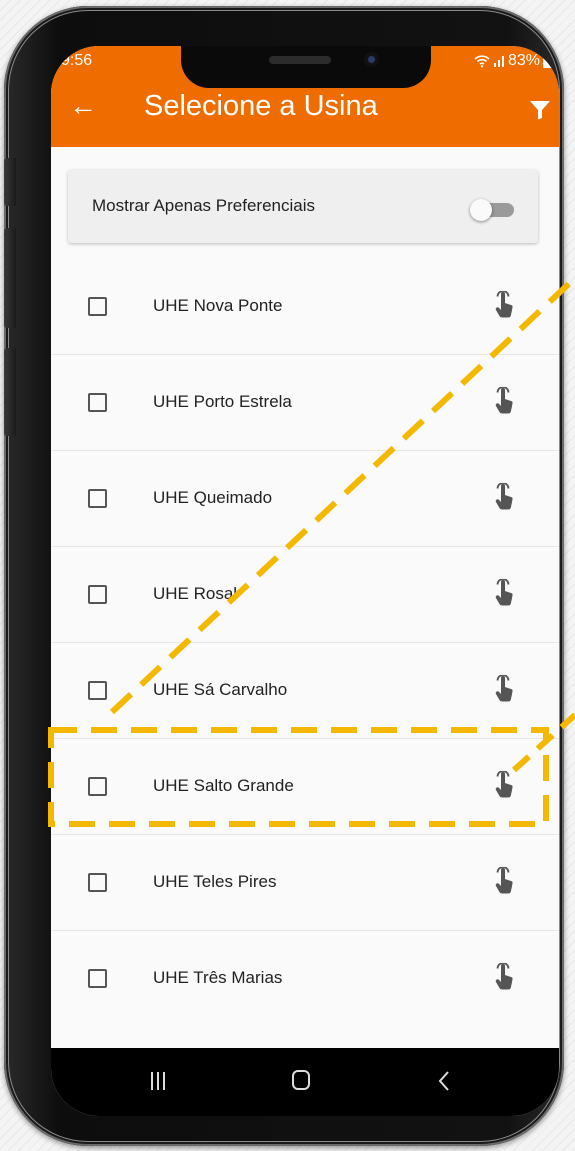 This screenshot has width=575, height=1151. What do you see at coordinates (77, 60) in the screenshot?
I see `status-time: 9:56` at bounding box center [77, 60].